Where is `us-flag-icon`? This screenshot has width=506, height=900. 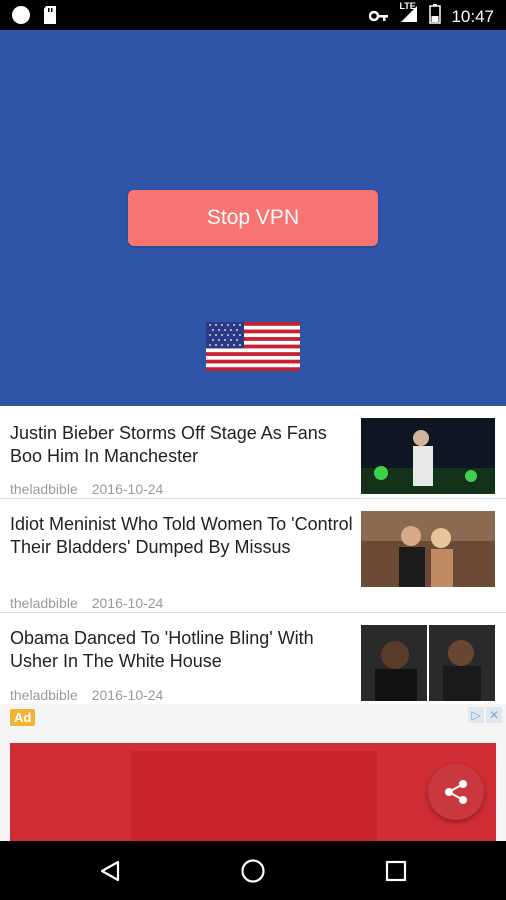 us-flag-icon is located at coordinates (253, 346).